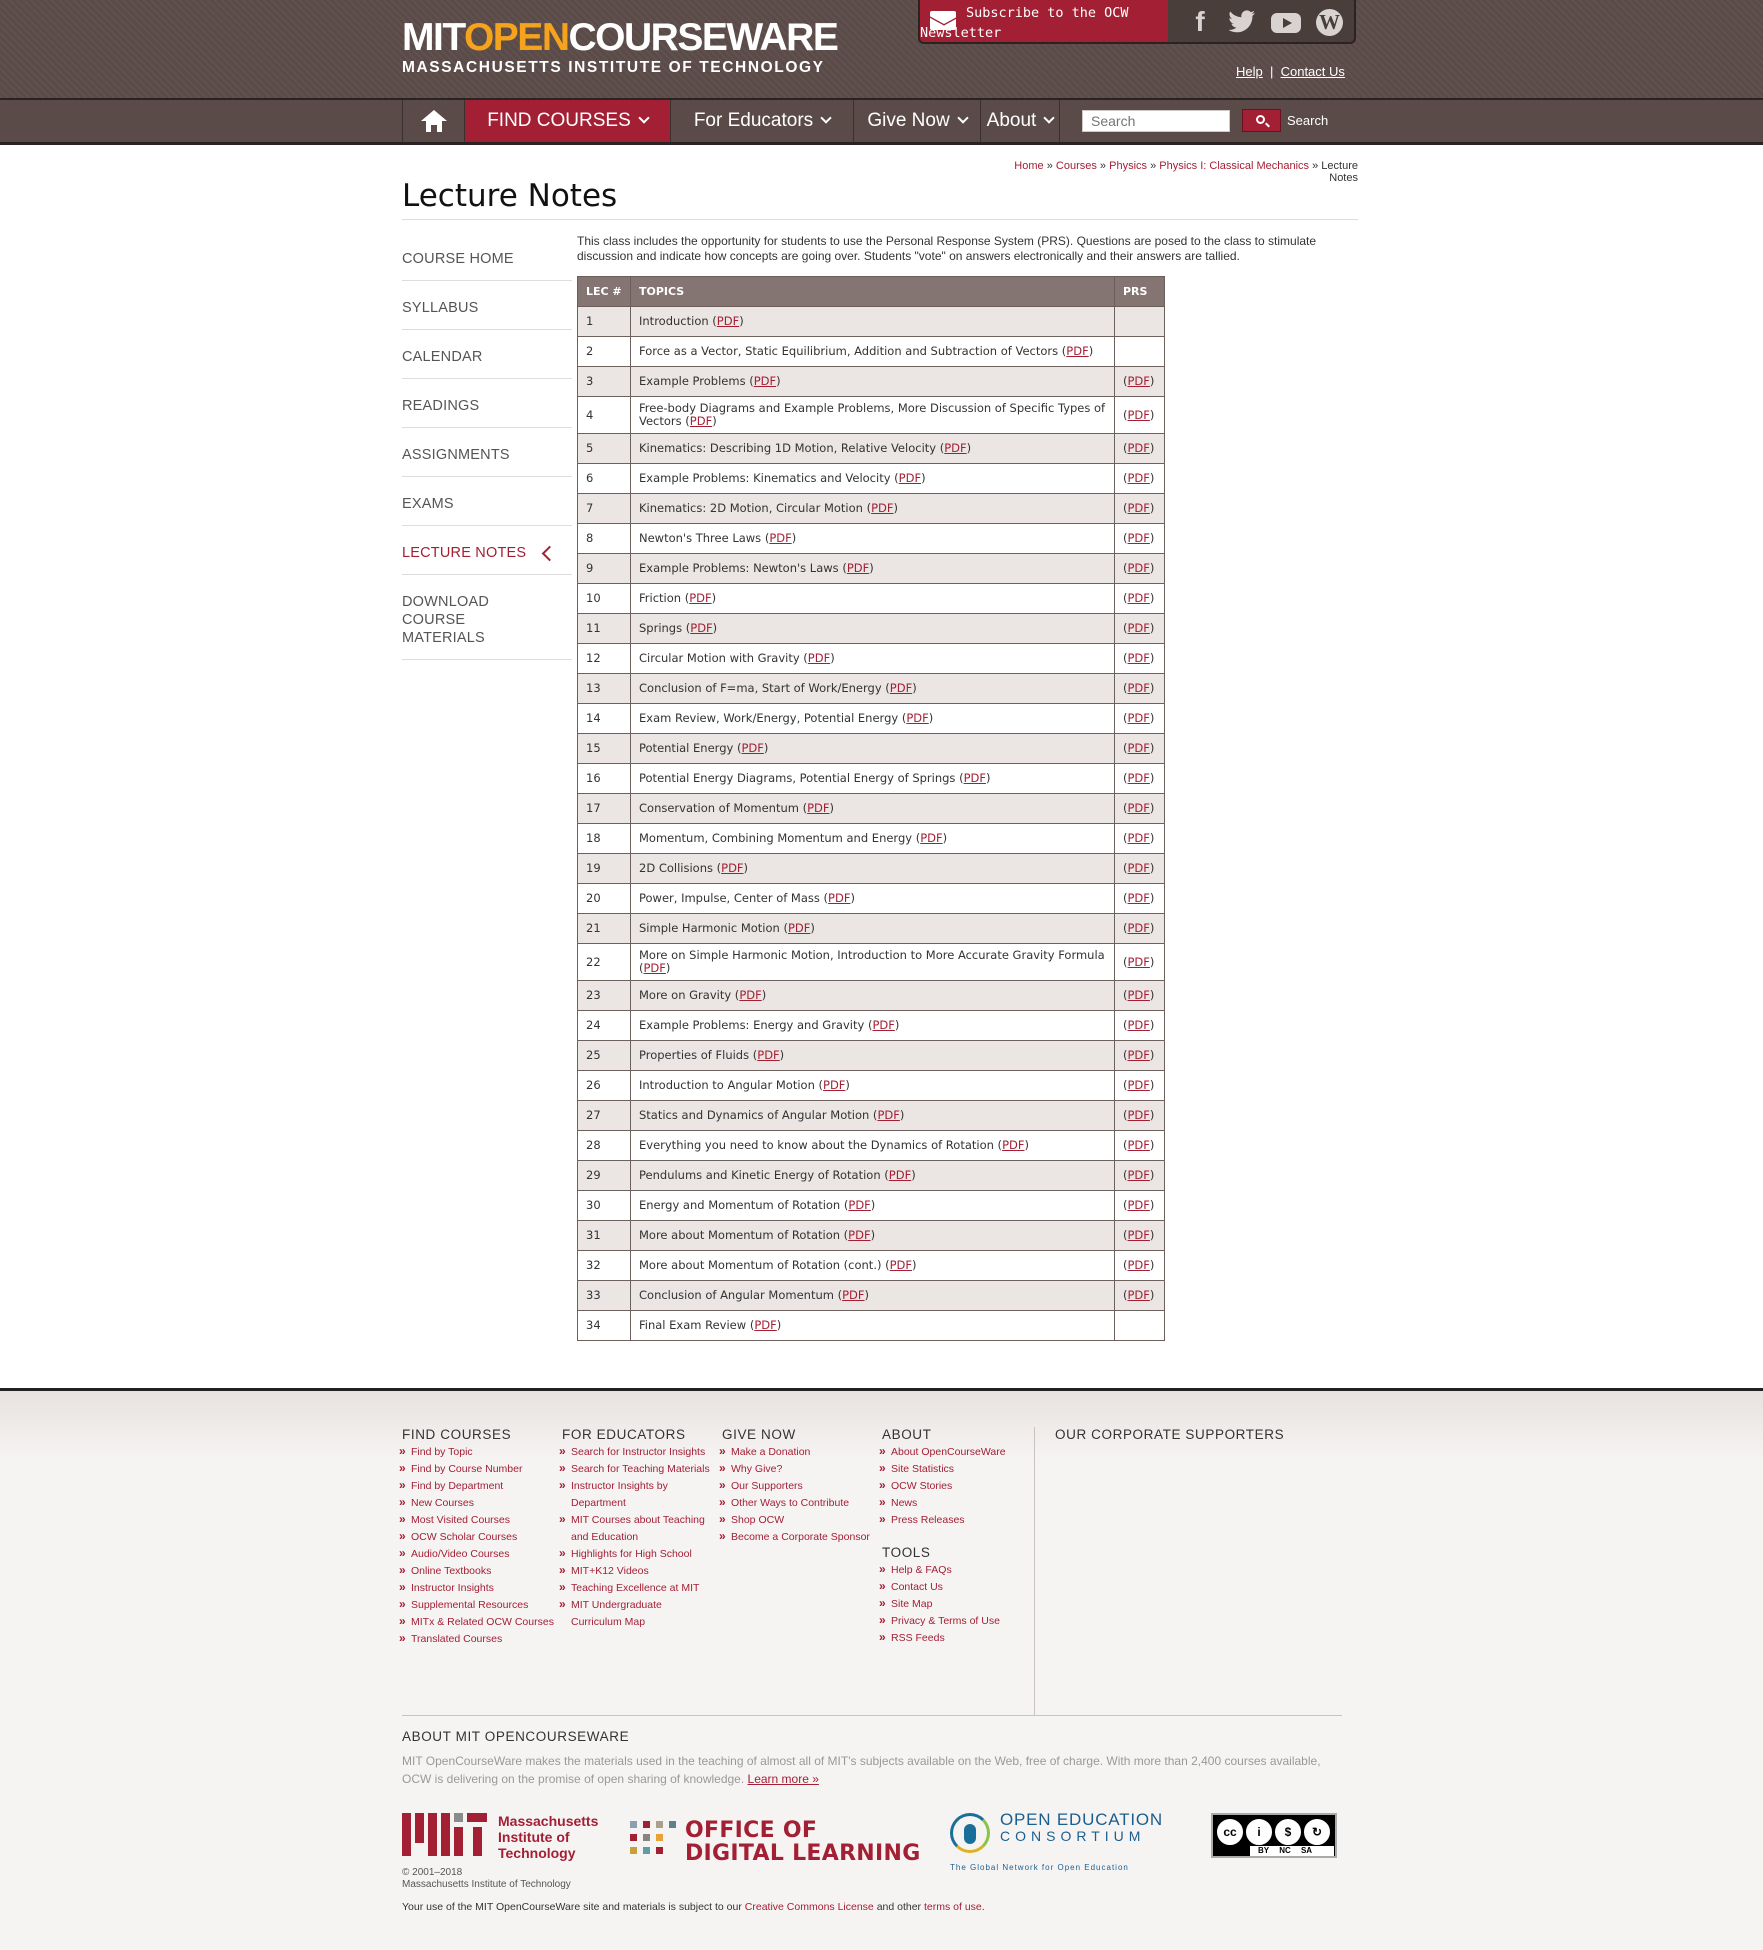 The width and height of the screenshot is (1763, 1950). What do you see at coordinates (480, 1588) in the screenshot?
I see `footer-link: Instructor Insights` at bounding box center [480, 1588].